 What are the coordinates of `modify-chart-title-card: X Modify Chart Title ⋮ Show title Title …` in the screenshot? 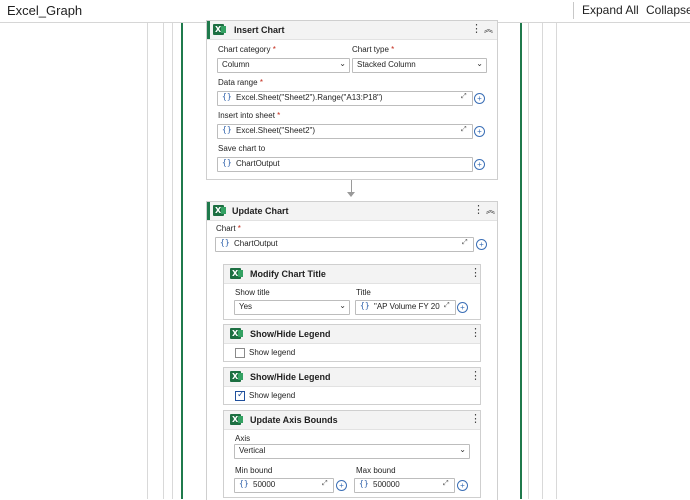 It's located at (352, 292).